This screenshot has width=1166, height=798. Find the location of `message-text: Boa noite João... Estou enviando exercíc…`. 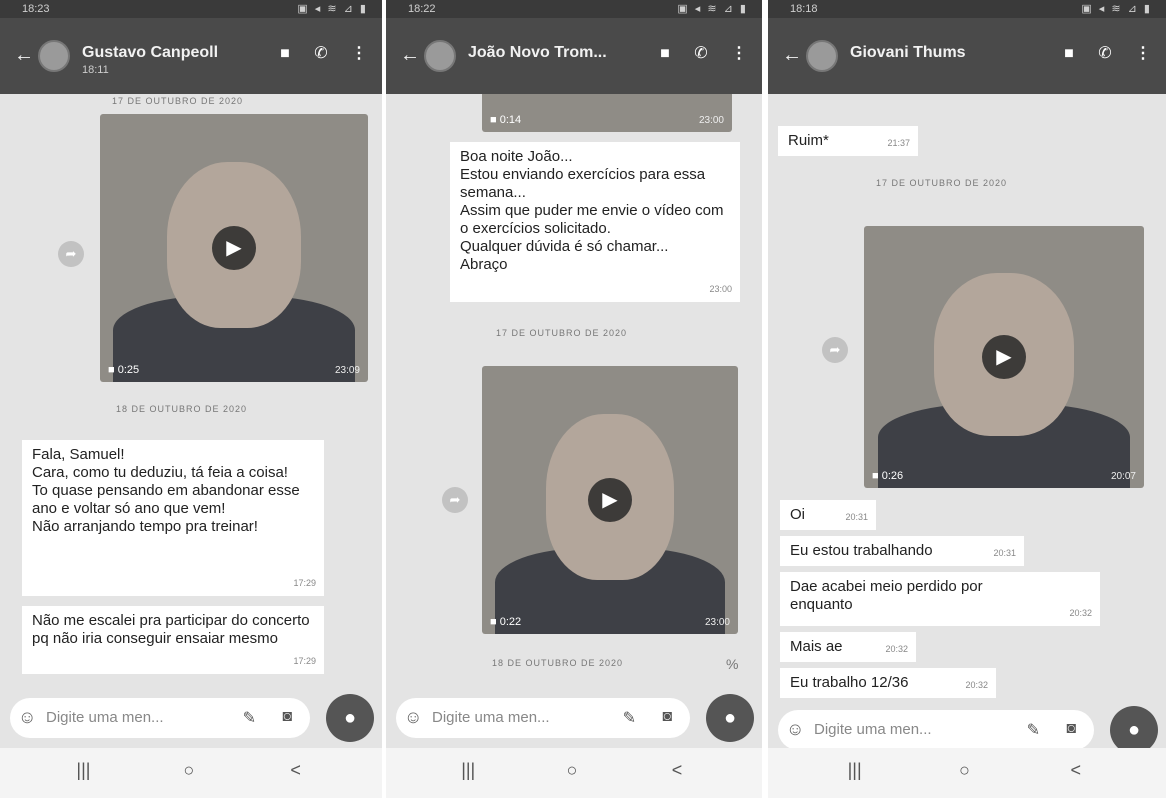

message-text: Boa noite João... Estou enviando exercíc… is located at coordinates (592, 210).